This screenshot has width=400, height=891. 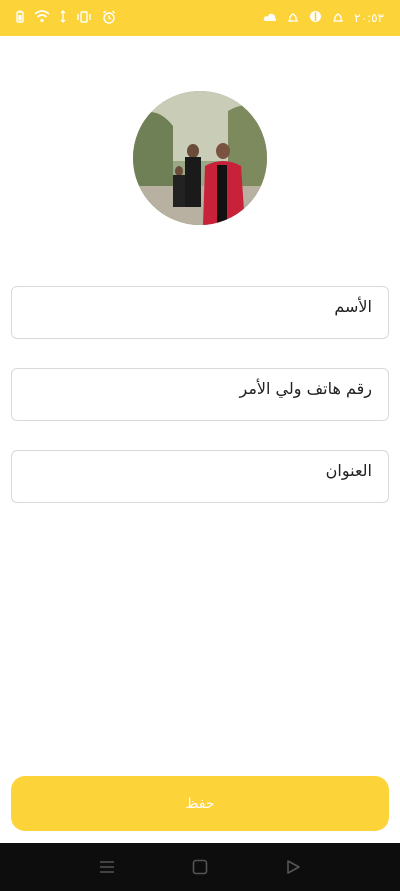 What do you see at coordinates (369, 18) in the screenshot?
I see `status-time: ٢٠:٥٣` at bounding box center [369, 18].